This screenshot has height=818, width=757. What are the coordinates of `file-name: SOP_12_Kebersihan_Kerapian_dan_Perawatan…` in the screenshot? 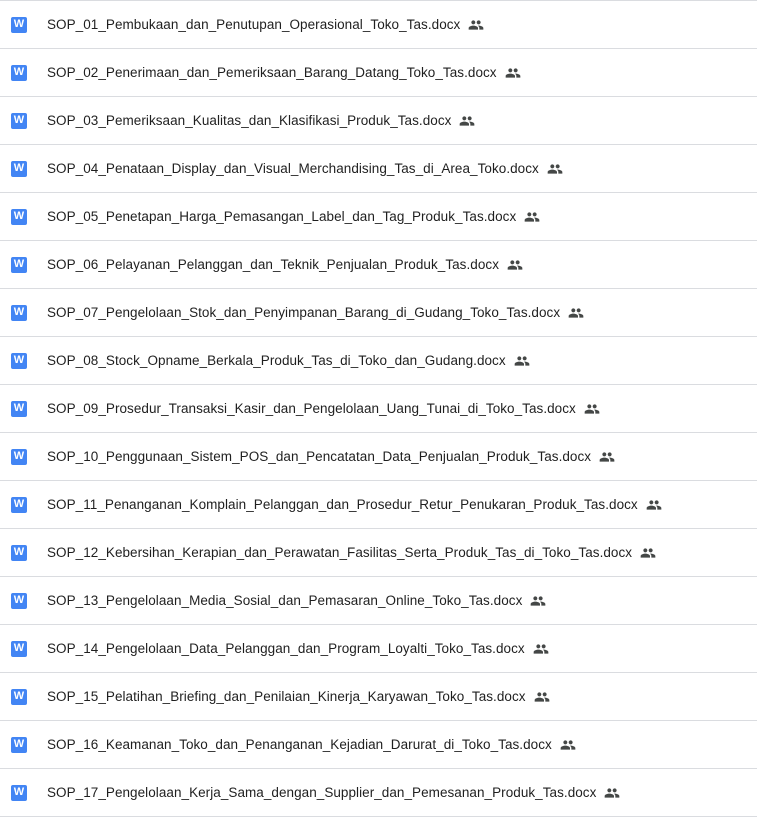 It's located at (340, 552).